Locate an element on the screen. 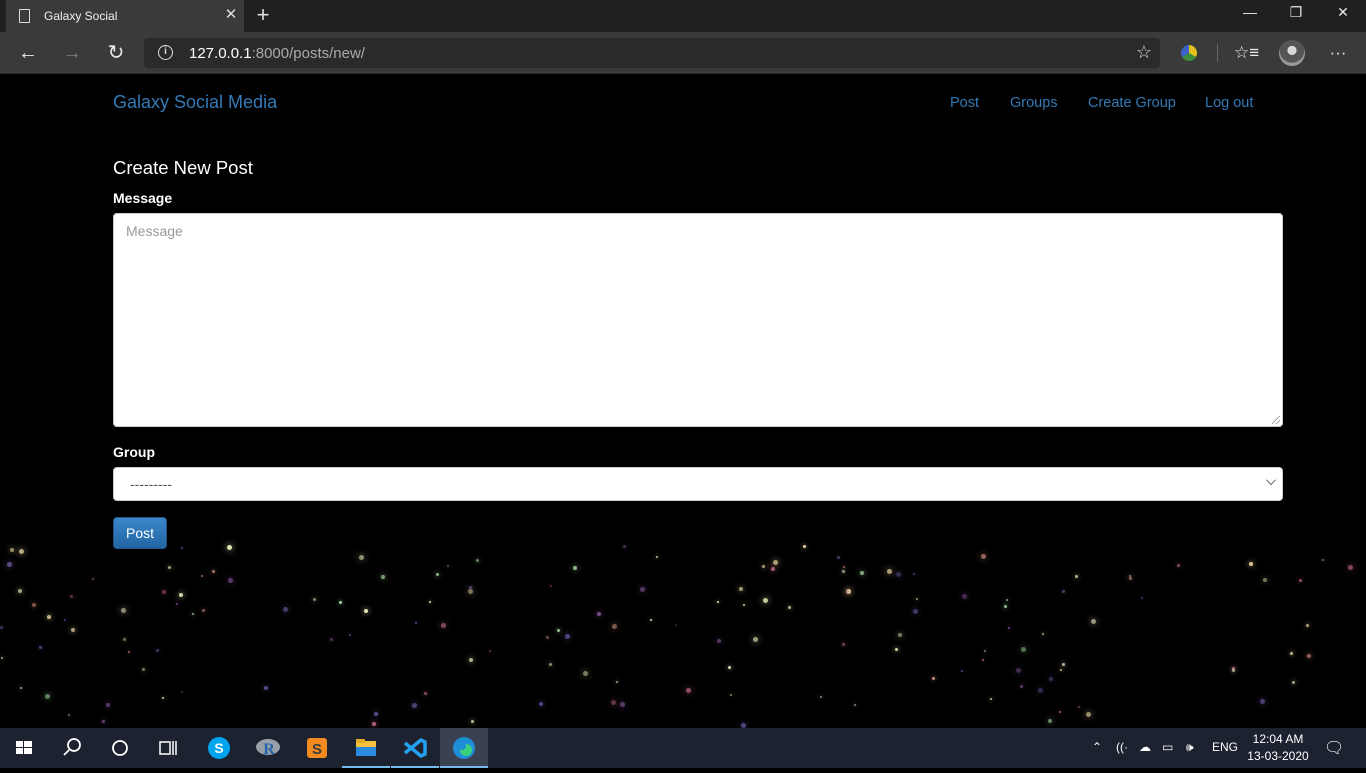 The height and width of the screenshot is (773, 1366). nav-link-post: Post is located at coordinates (964, 103).